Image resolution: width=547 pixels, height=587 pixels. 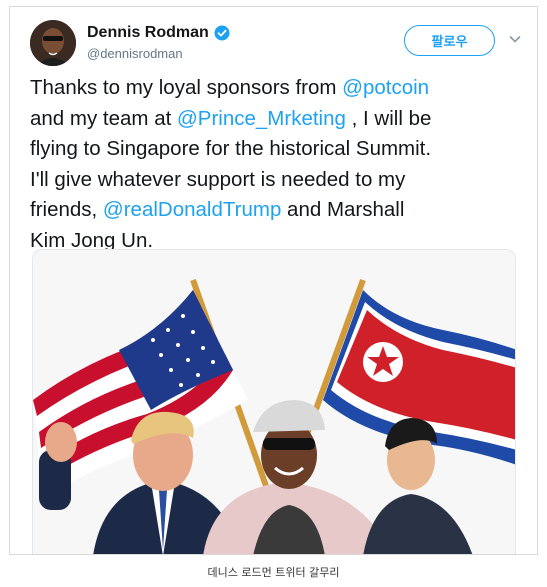 What do you see at coordinates (273, 572) in the screenshot?
I see `image-caption: 데니스 로드먼 트위터 갈무리` at bounding box center [273, 572].